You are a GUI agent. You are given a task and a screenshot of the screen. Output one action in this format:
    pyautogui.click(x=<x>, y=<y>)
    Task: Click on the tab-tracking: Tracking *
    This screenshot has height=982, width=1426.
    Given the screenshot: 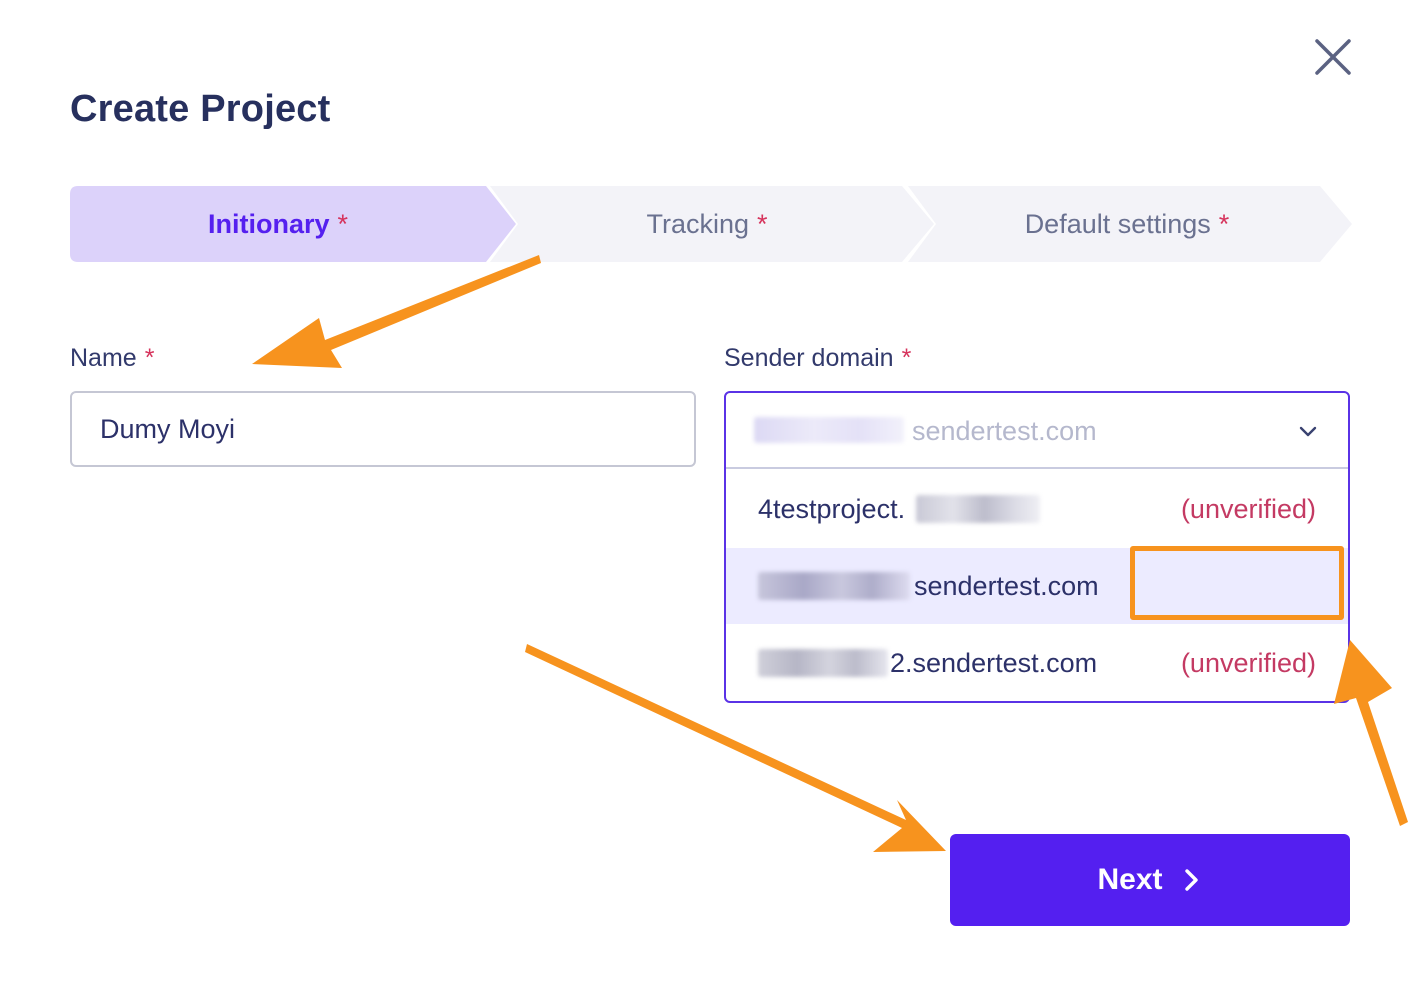 What is the action you would take?
    pyautogui.click(x=707, y=224)
    